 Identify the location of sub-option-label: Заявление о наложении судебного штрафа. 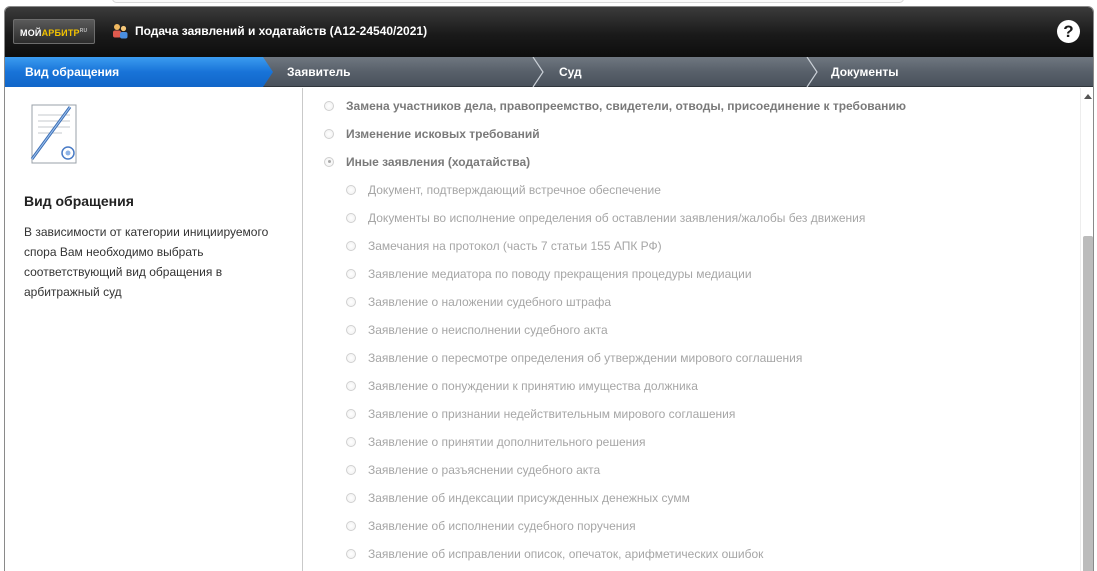
(490, 302).